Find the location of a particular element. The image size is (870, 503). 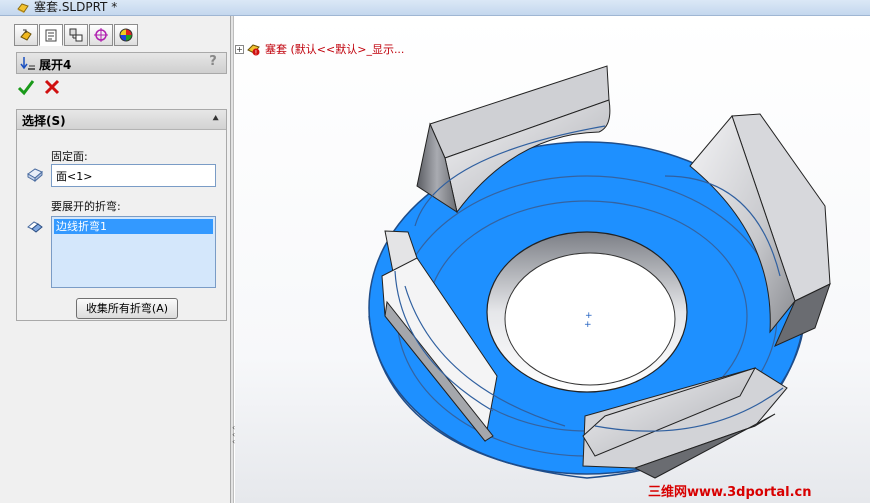

color-wheel-icon is located at coordinates (126, 35).